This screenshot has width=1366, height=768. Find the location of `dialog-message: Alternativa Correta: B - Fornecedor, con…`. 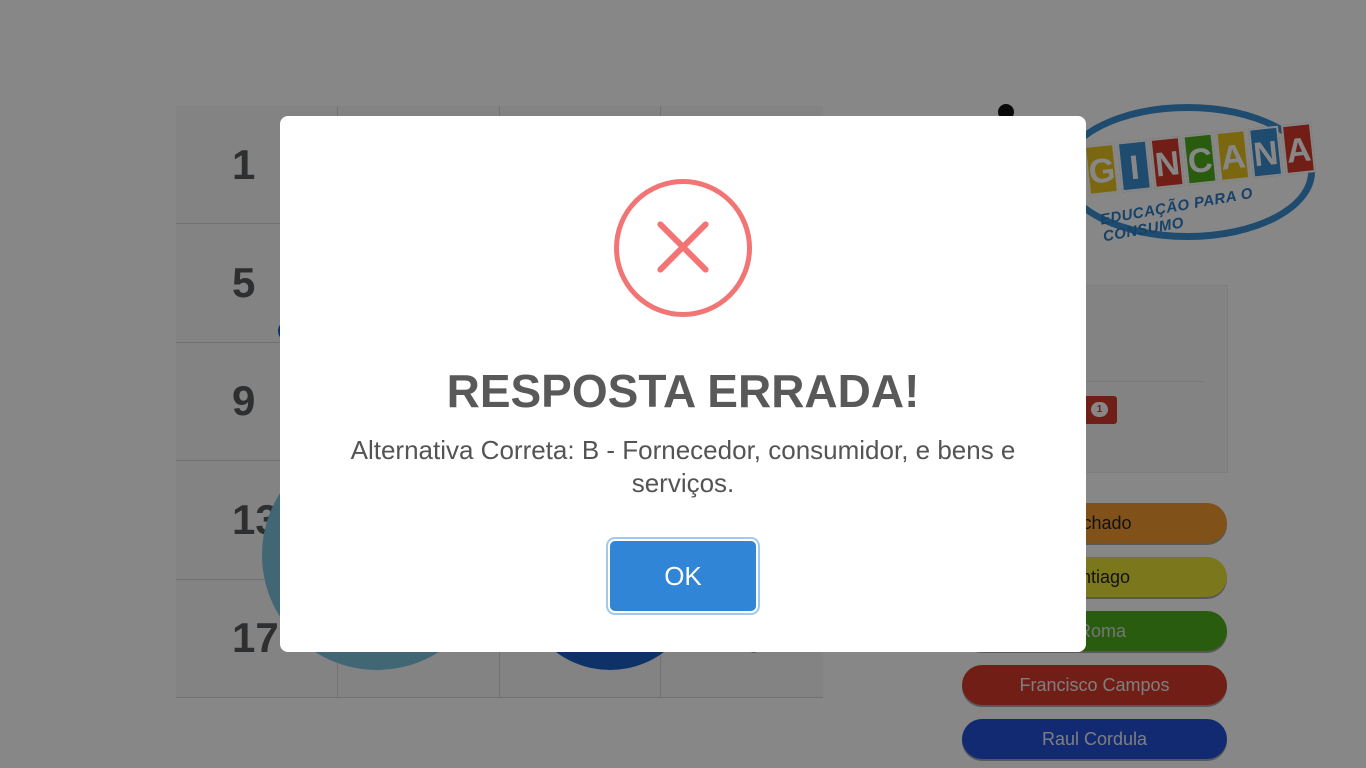

dialog-message: Alternativa Correta: B - Fornecedor, con… is located at coordinates (683, 466).